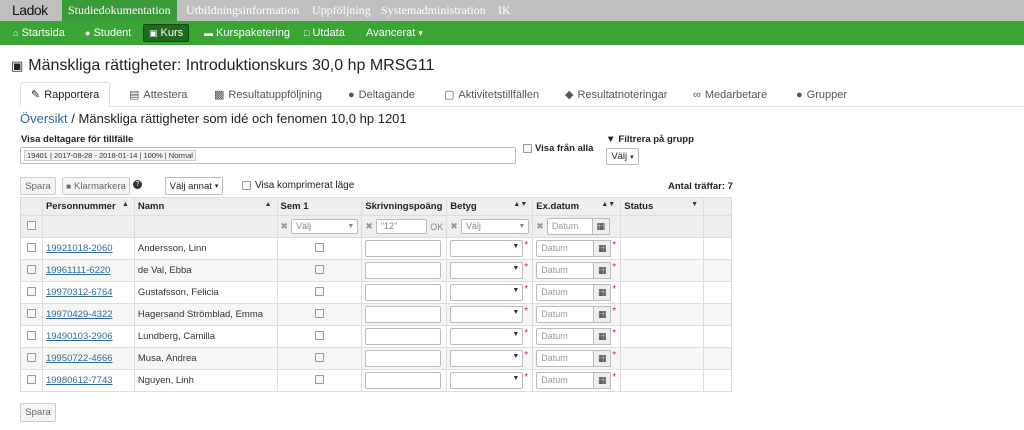 This screenshot has width=1024, height=430. What do you see at coordinates (79, 358) in the screenshot?
I see `personnummer-link: 19950722-4666` at bounding box center [79, 358].